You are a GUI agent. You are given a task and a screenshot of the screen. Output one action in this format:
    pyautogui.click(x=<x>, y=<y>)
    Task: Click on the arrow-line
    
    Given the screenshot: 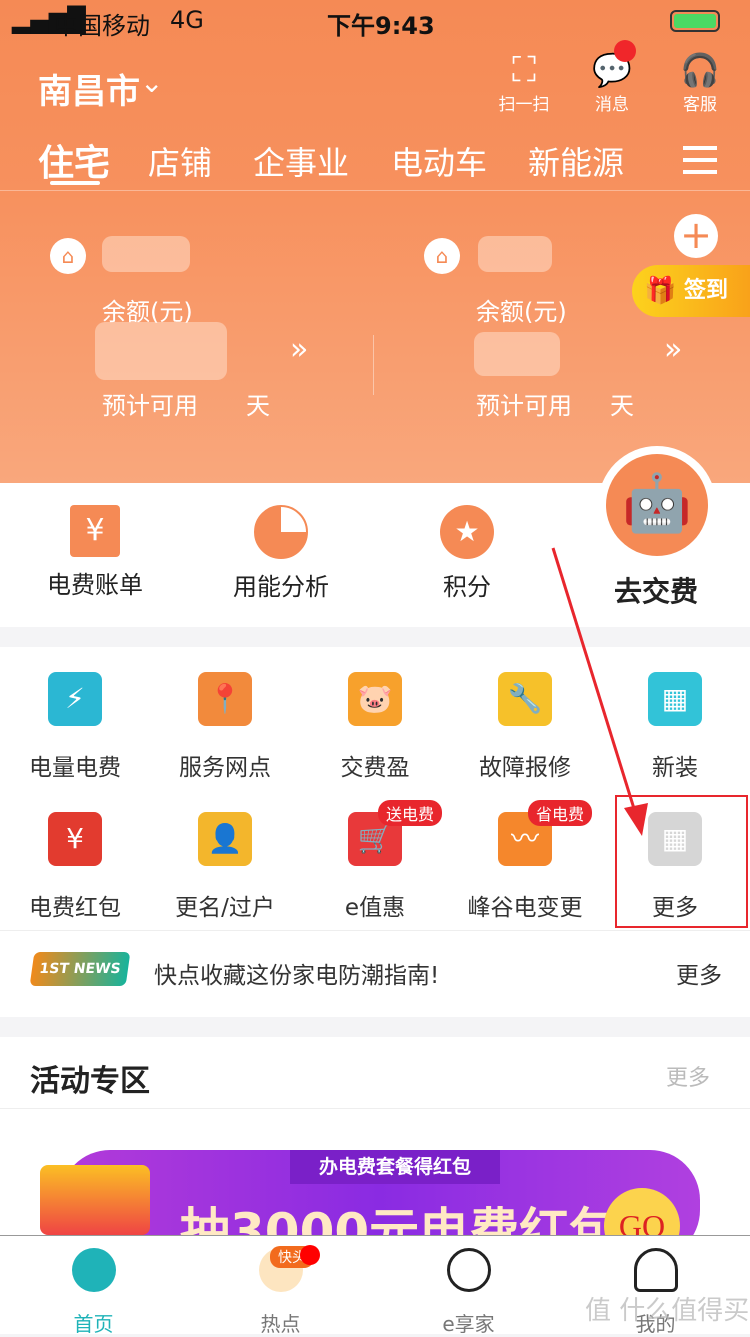 What is the action you would take?
    pyautogui.click(x=594, y=681)
    